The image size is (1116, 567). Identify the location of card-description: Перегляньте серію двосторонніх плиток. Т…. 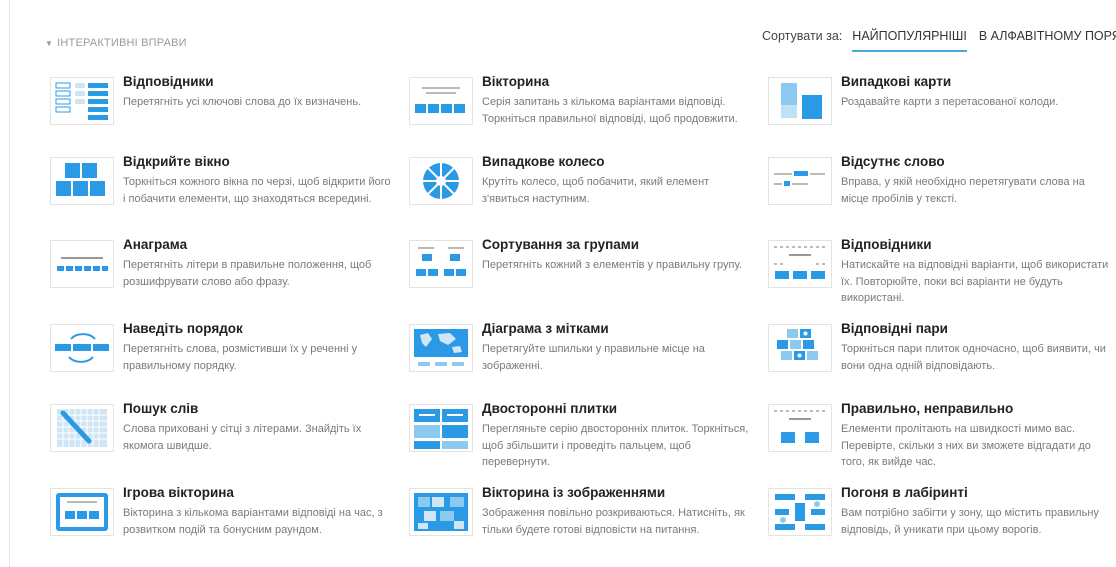
(615, 445).